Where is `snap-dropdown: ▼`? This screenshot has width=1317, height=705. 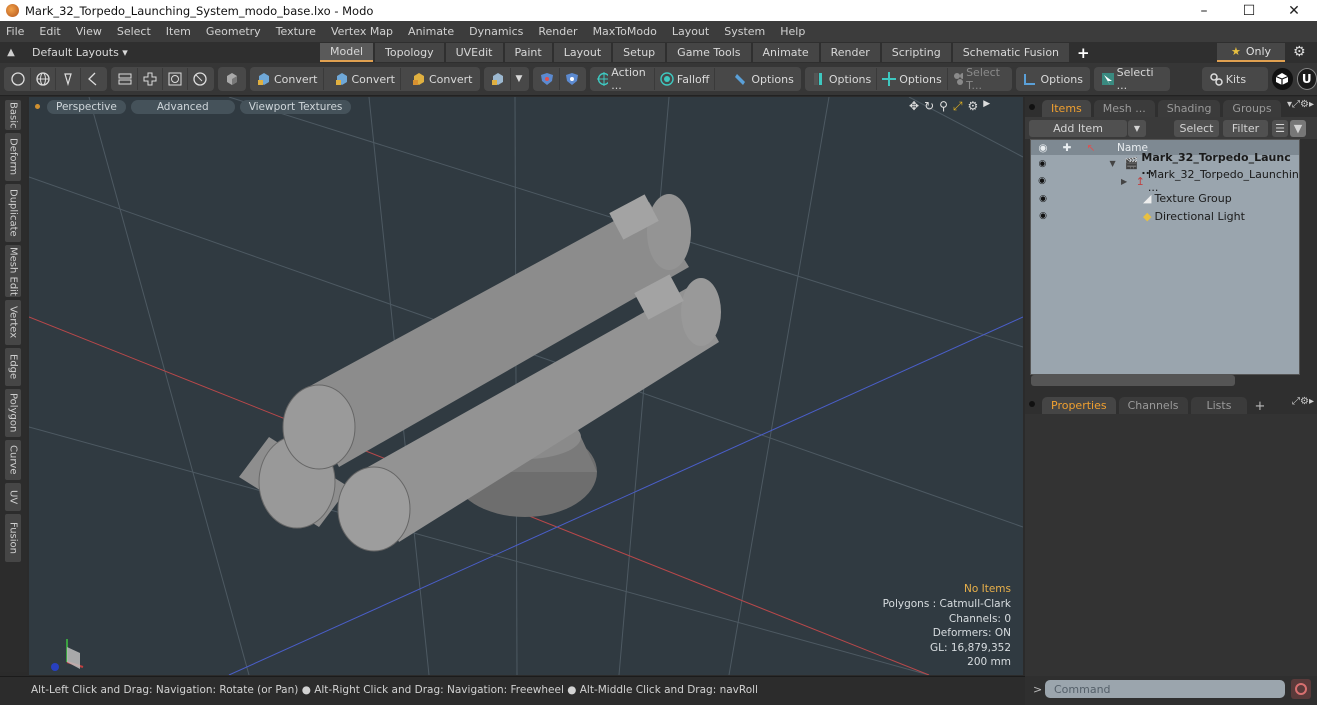
snap-dropdown: ▼ is located at coordinates (519, 79).